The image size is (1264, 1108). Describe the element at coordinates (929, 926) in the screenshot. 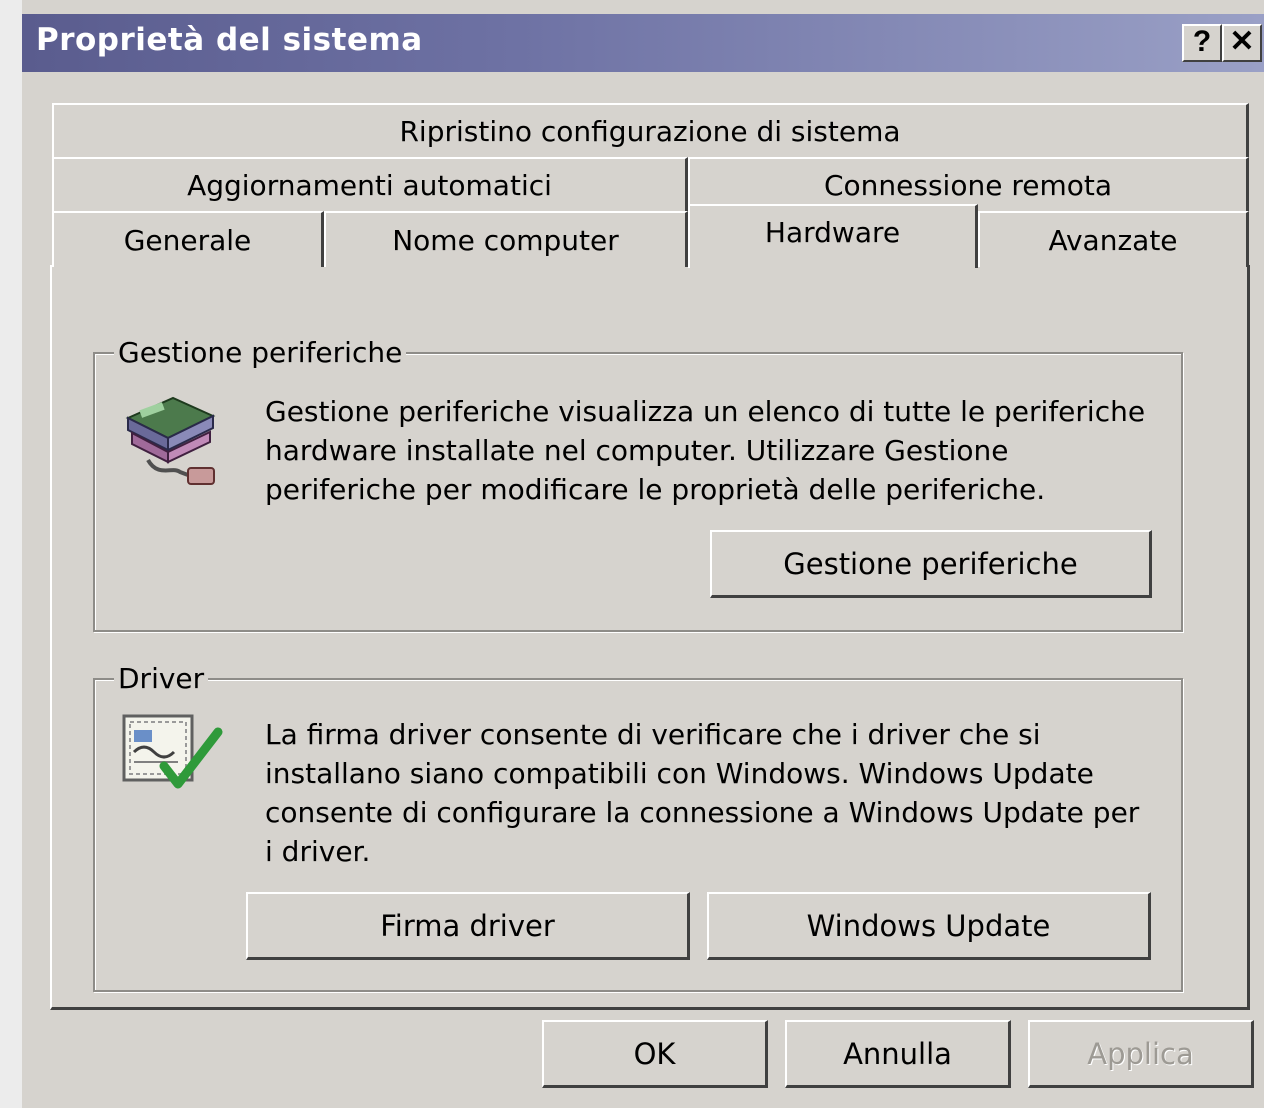

I see `windows-update-button: Windows Update` at that location.